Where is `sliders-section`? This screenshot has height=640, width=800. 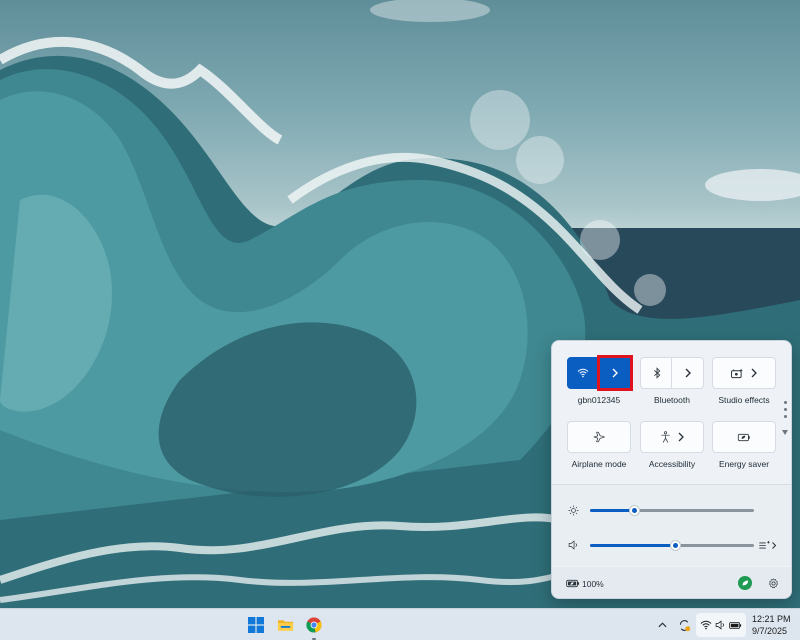 sliders-section is located at coordinates (671, 525).